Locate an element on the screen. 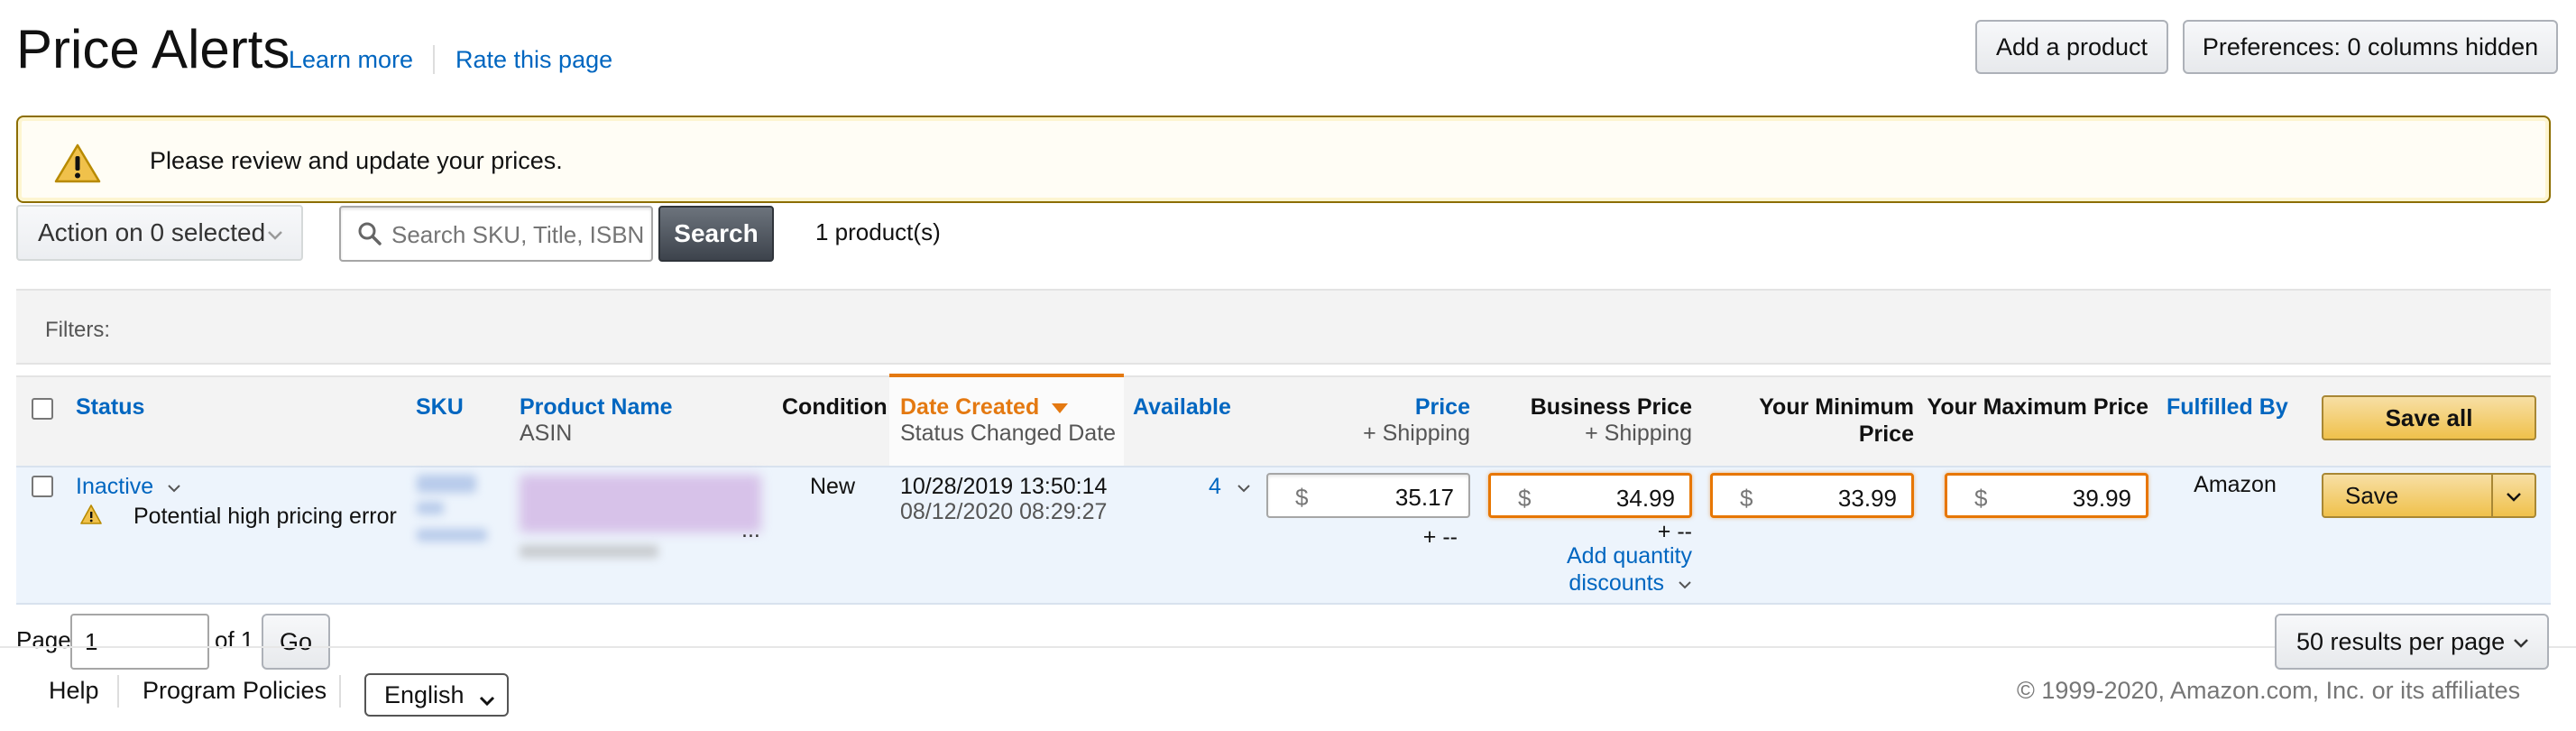  page-label: Page is located at coordinates (43, 639).